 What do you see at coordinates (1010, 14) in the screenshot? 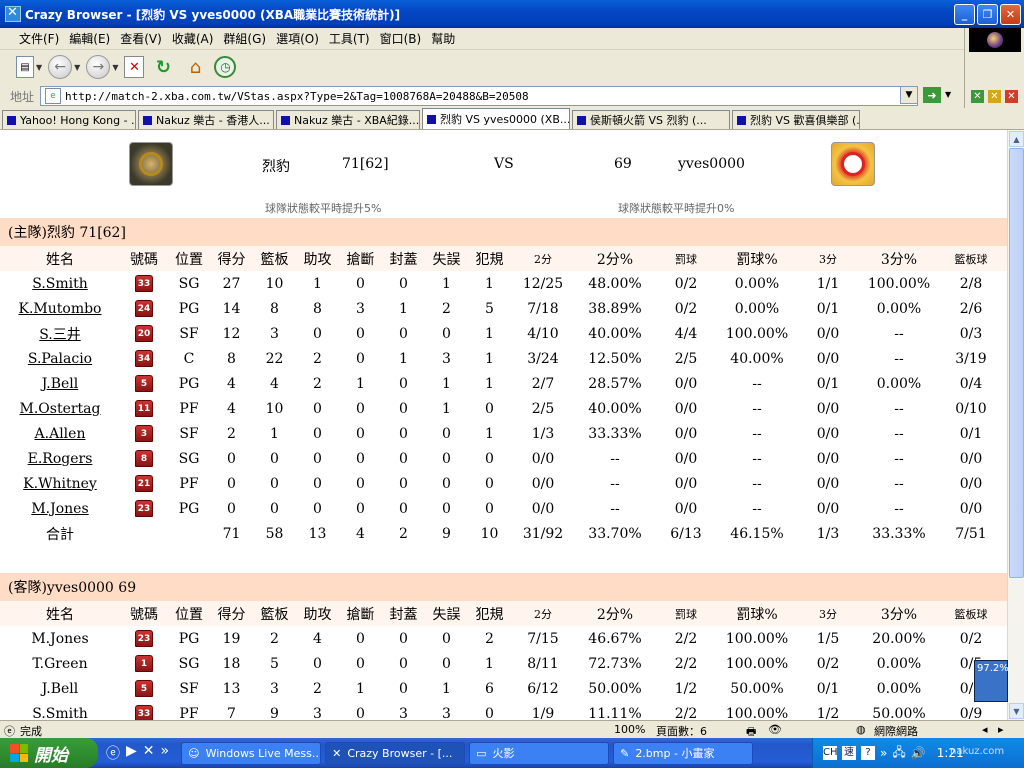
I see `close-button: ✕` at bounding box center [1010, 14].